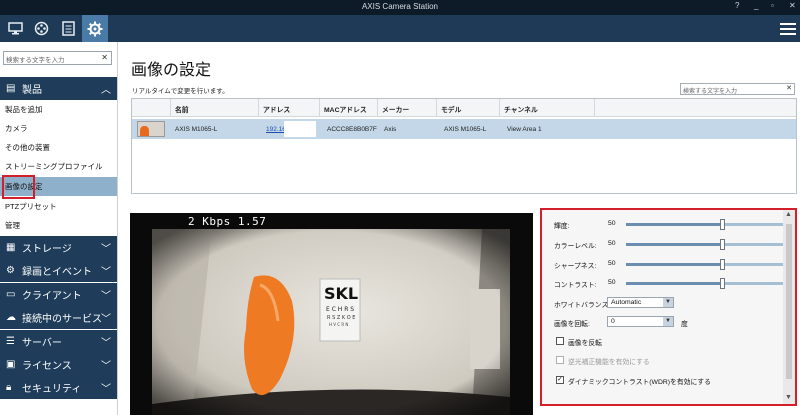  I want to click on sidebar-section-security: 🔒︎ セキュリティ ﹀, so click(58, 387).